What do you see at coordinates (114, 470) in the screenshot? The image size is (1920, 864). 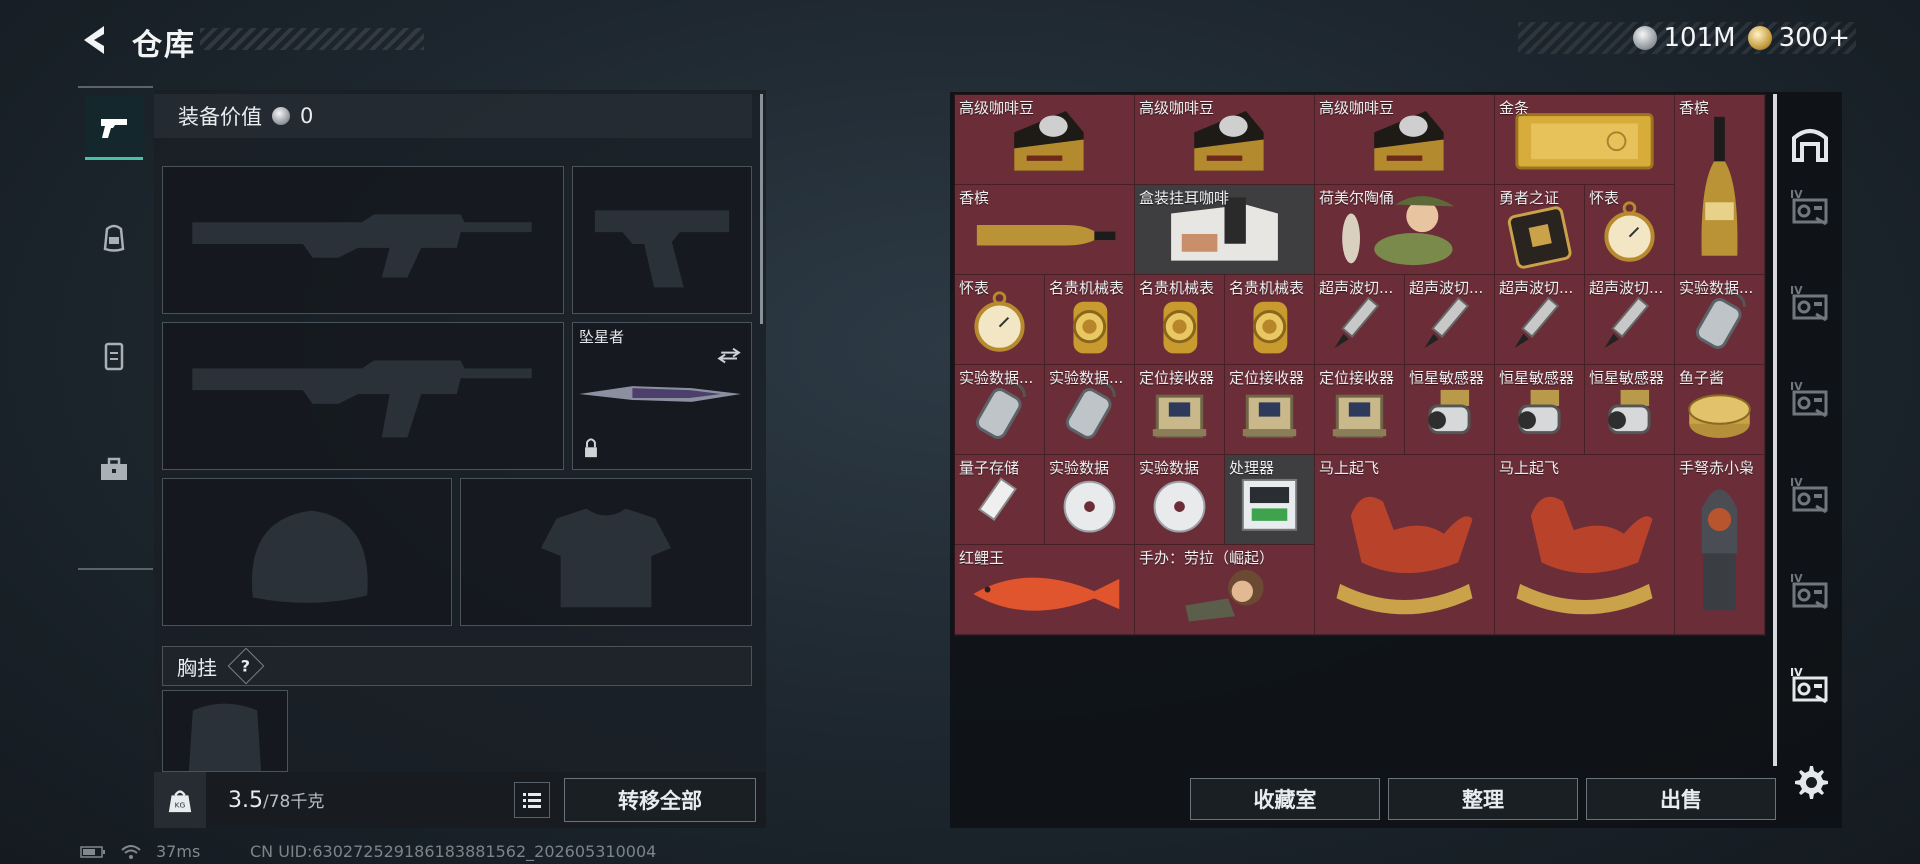 I see `tab-toolbox` at bounding box center [114, 470].